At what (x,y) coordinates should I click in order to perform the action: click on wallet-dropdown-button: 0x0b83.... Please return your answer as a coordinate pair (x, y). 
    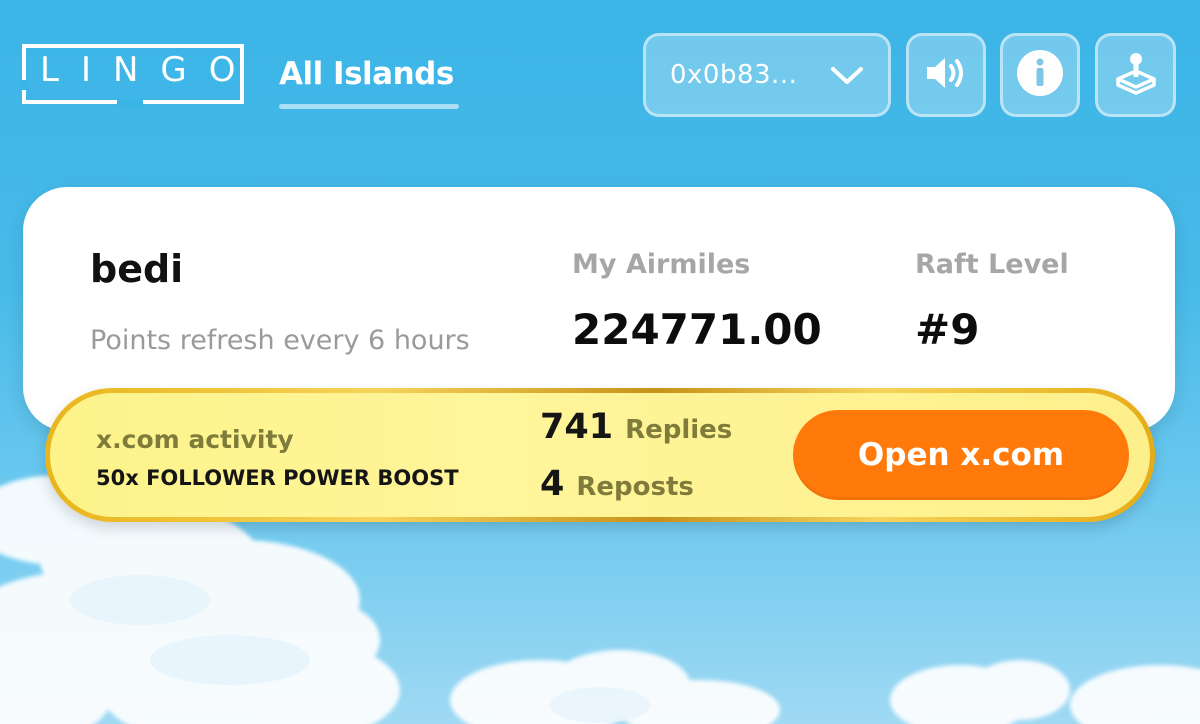
    Looking at the image, I should click on (767, 75).